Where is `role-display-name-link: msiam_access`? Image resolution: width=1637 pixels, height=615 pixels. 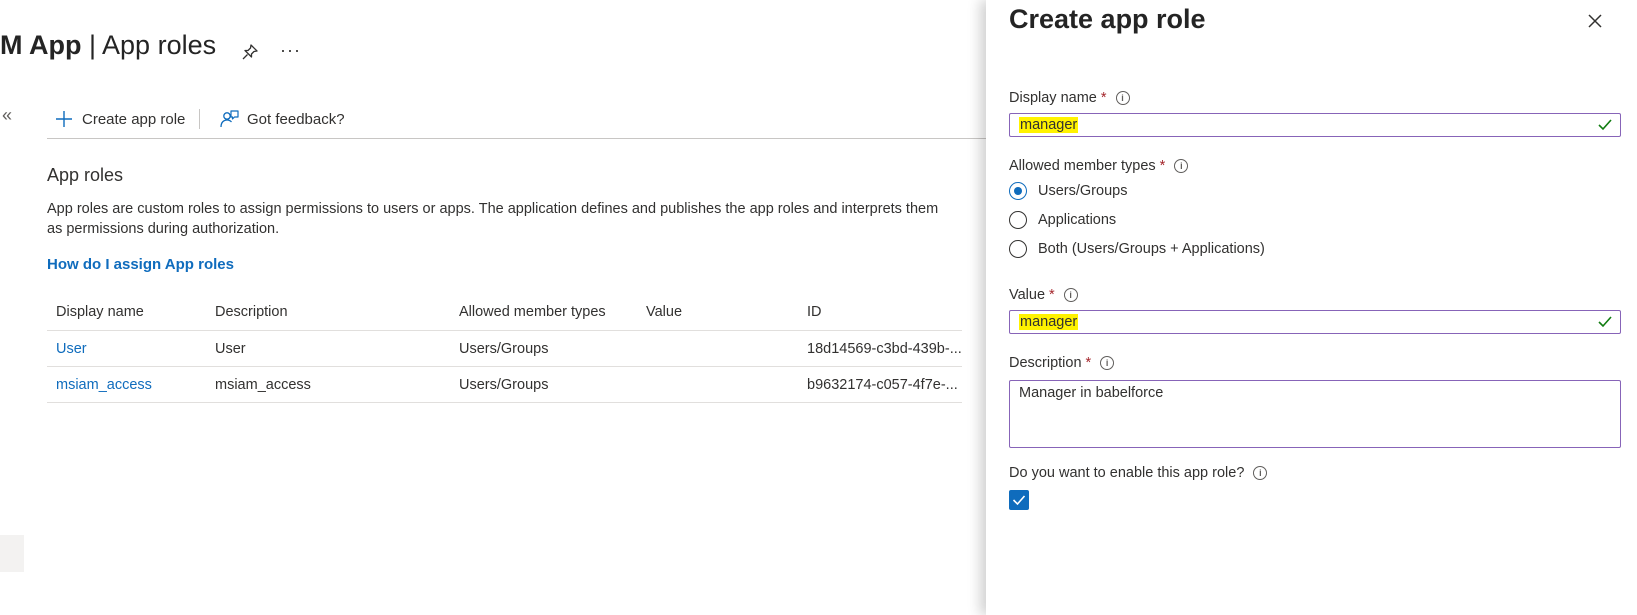
role-display-name-link: msiam_access is located at coordinates (126, 384).